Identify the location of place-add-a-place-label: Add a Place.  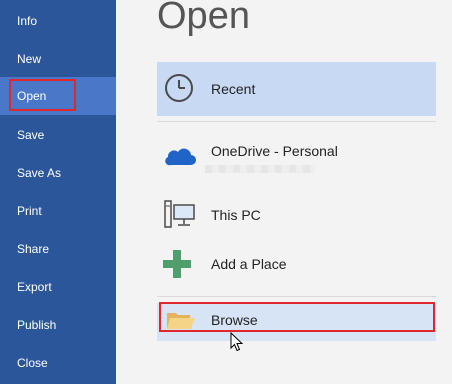
(249, 264).